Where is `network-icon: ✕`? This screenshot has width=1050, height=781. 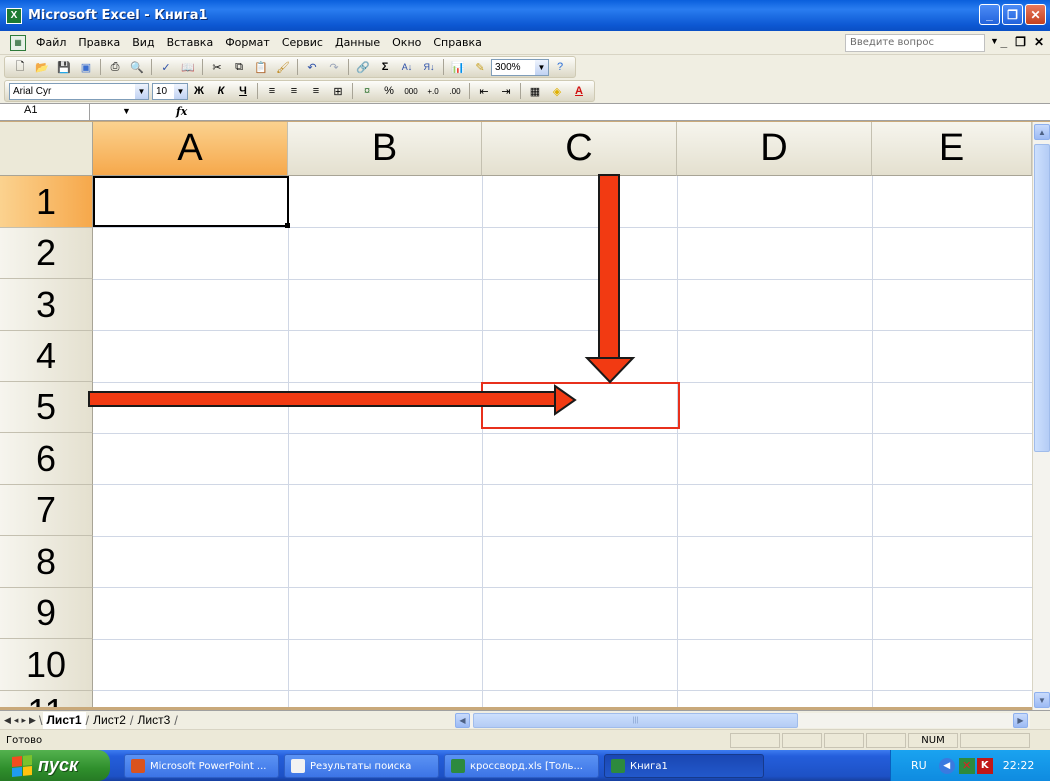
network-icon: ✕ is located at coordinates (966, 765).